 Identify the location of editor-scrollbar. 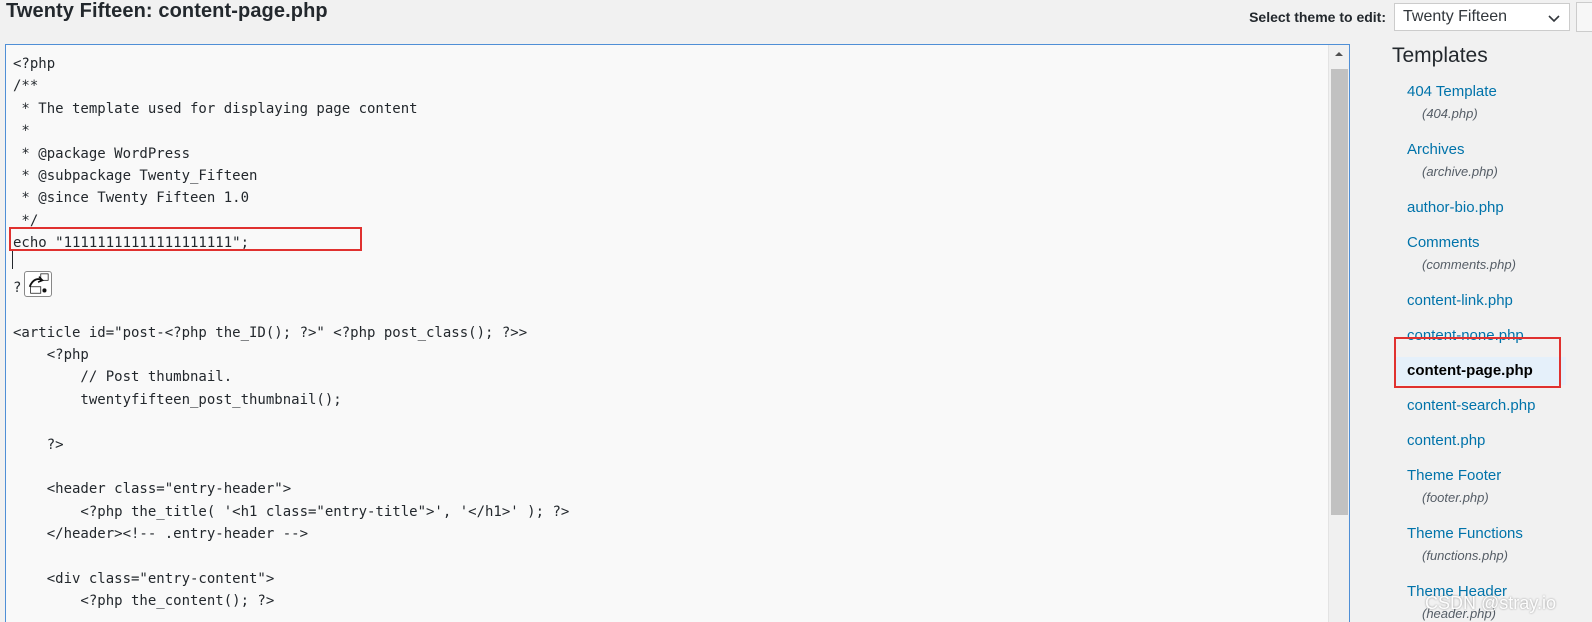
(1338, 333).